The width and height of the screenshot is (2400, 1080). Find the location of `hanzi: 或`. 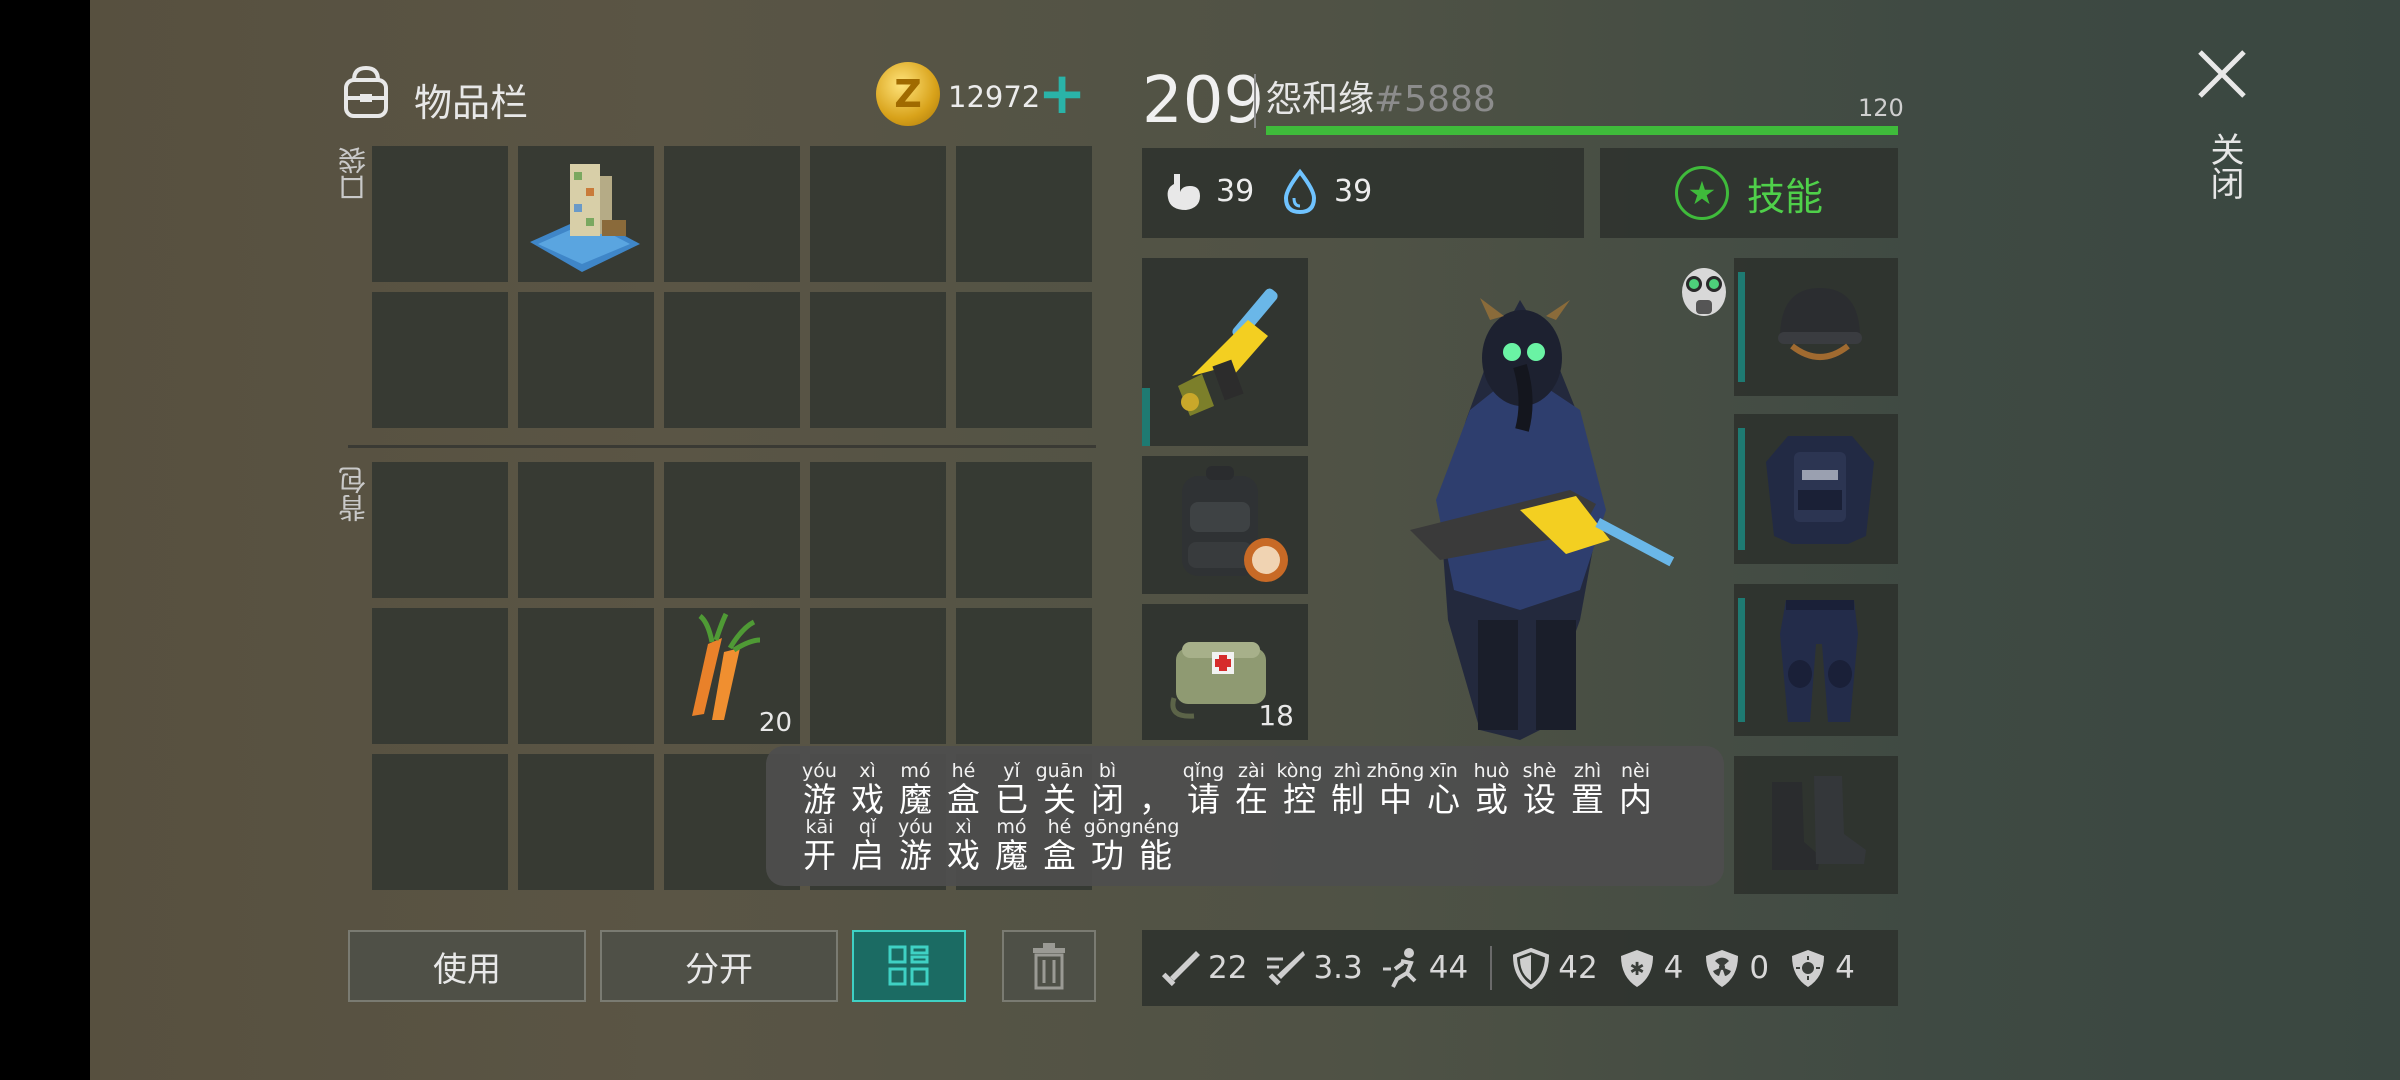

hanzi: 或 is located at coordinates (1491, 799).